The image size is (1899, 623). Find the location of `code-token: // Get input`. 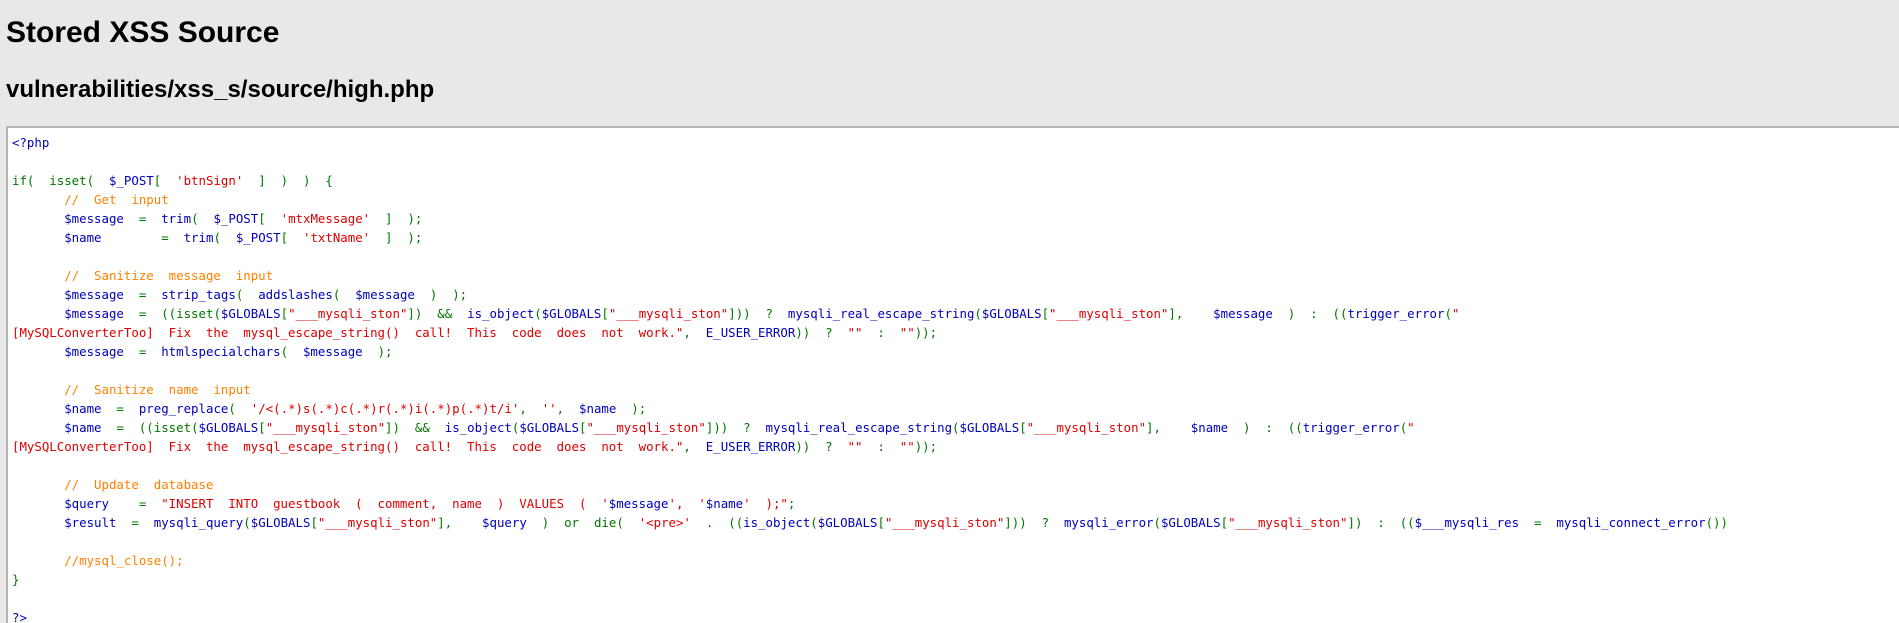

code-token: // Get input is located at coordinates (116, 199).